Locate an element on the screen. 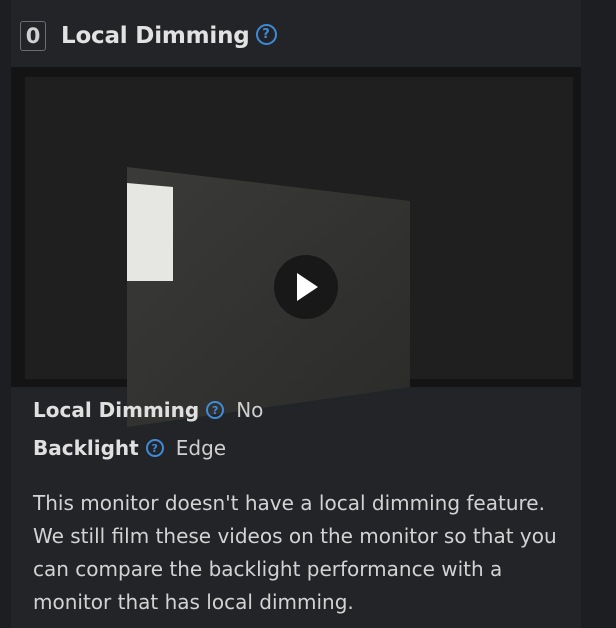 This screenshot has width=616, height=628. play-button is located at coordinates (306, 287).